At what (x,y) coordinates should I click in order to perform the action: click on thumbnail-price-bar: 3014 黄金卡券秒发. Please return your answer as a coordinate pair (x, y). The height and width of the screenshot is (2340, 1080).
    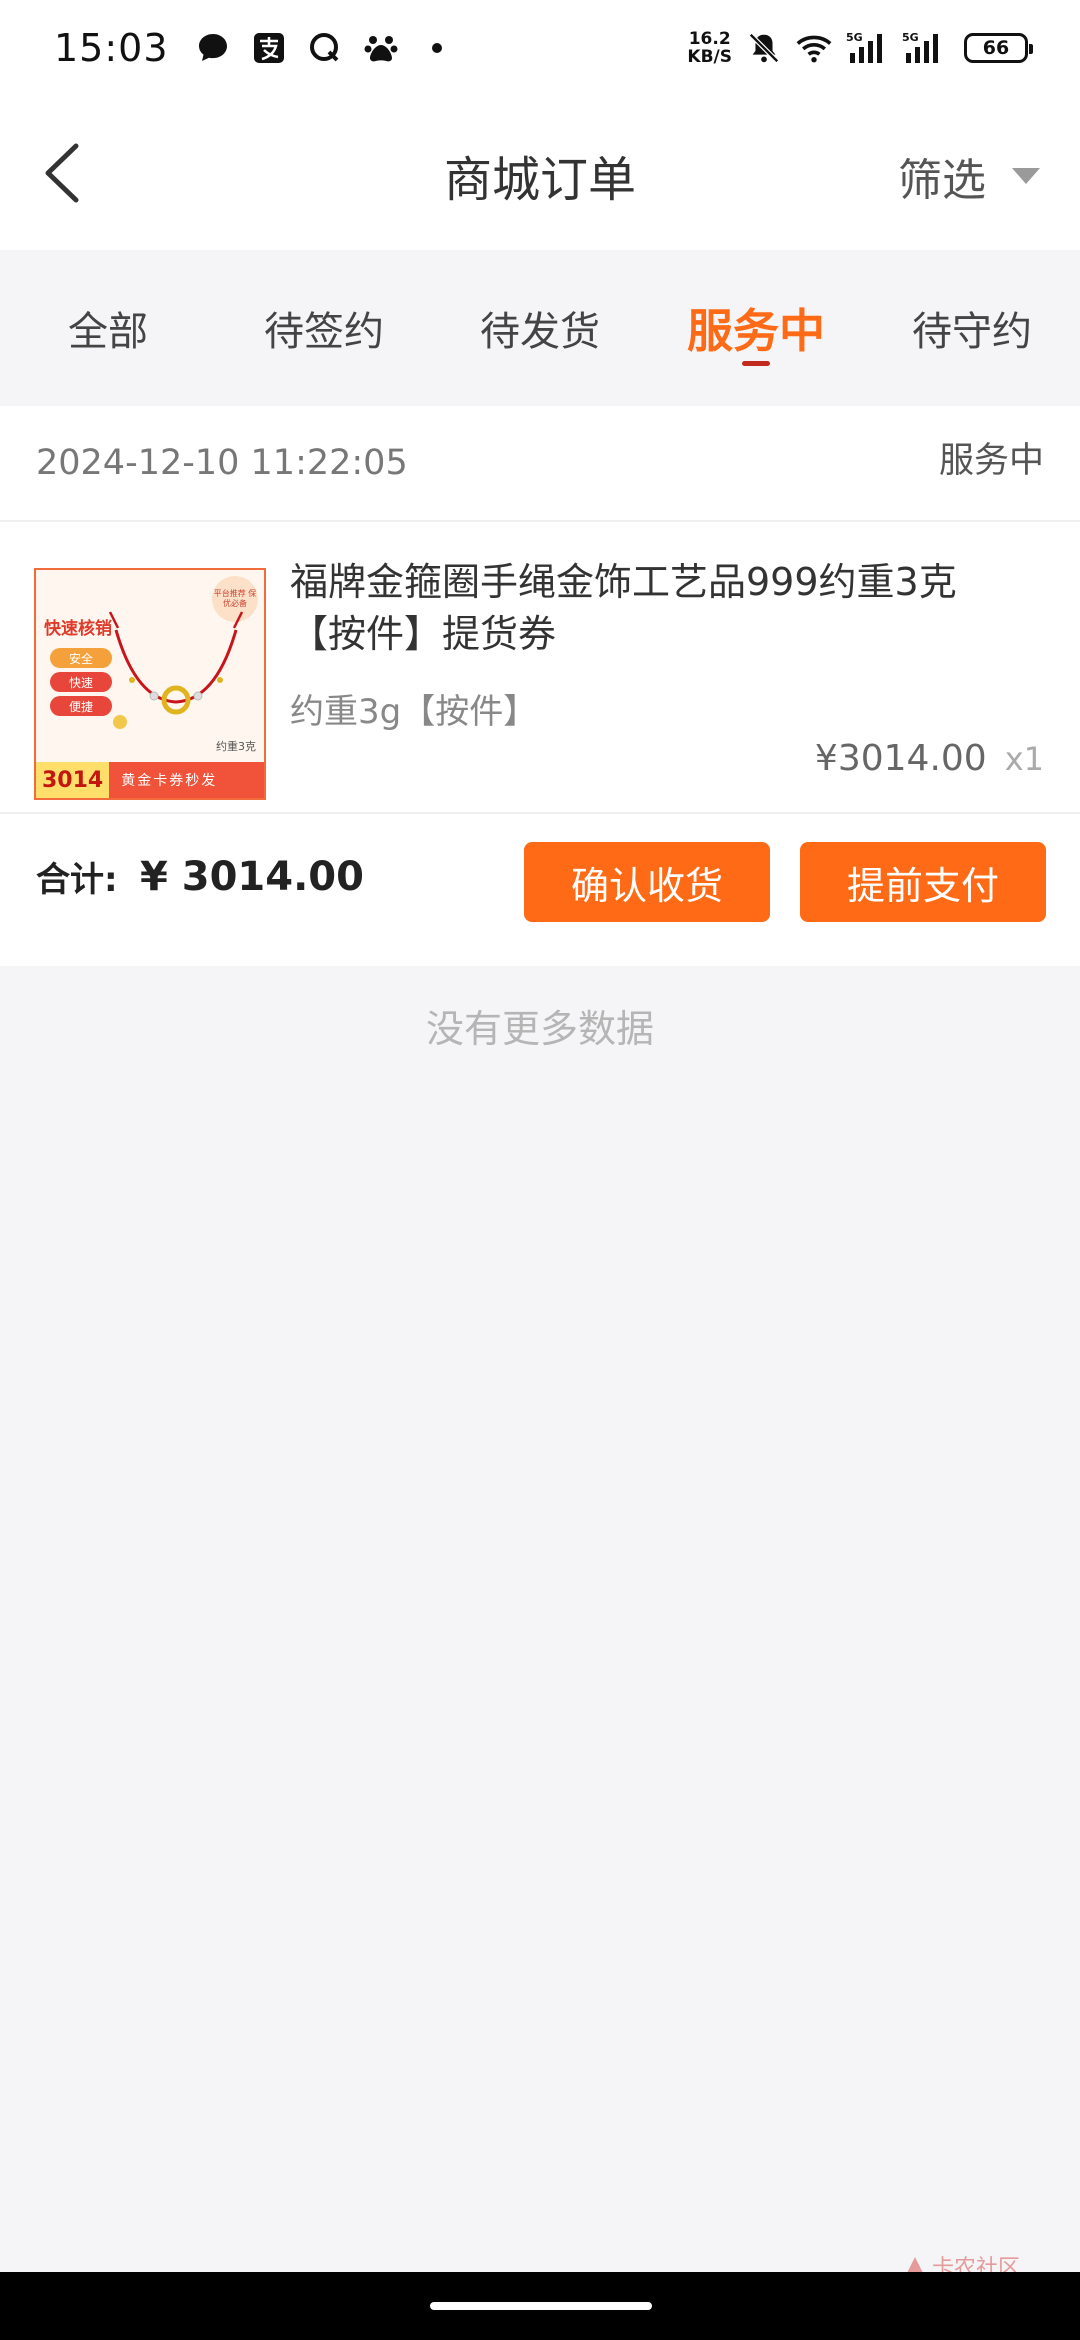
    Looking at the image, I should click on (150, 780).